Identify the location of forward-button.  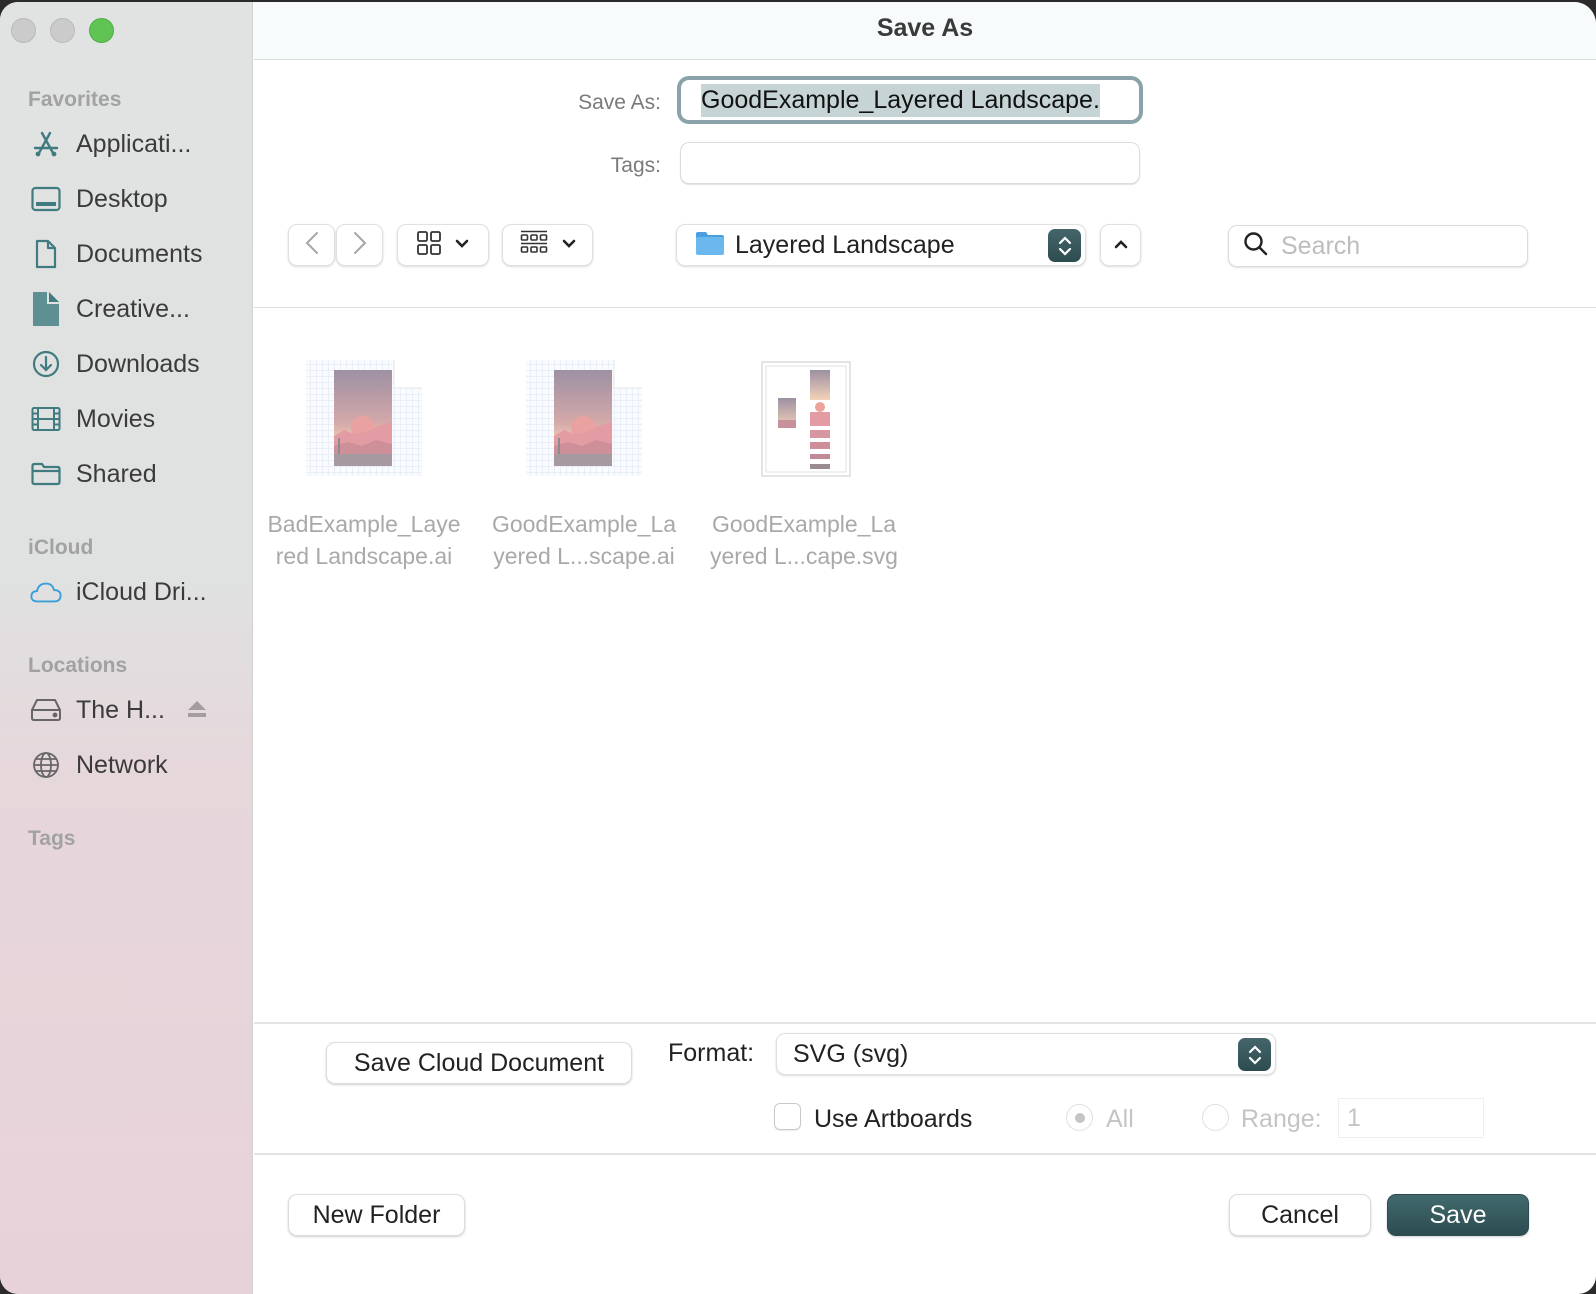
(359, 245).